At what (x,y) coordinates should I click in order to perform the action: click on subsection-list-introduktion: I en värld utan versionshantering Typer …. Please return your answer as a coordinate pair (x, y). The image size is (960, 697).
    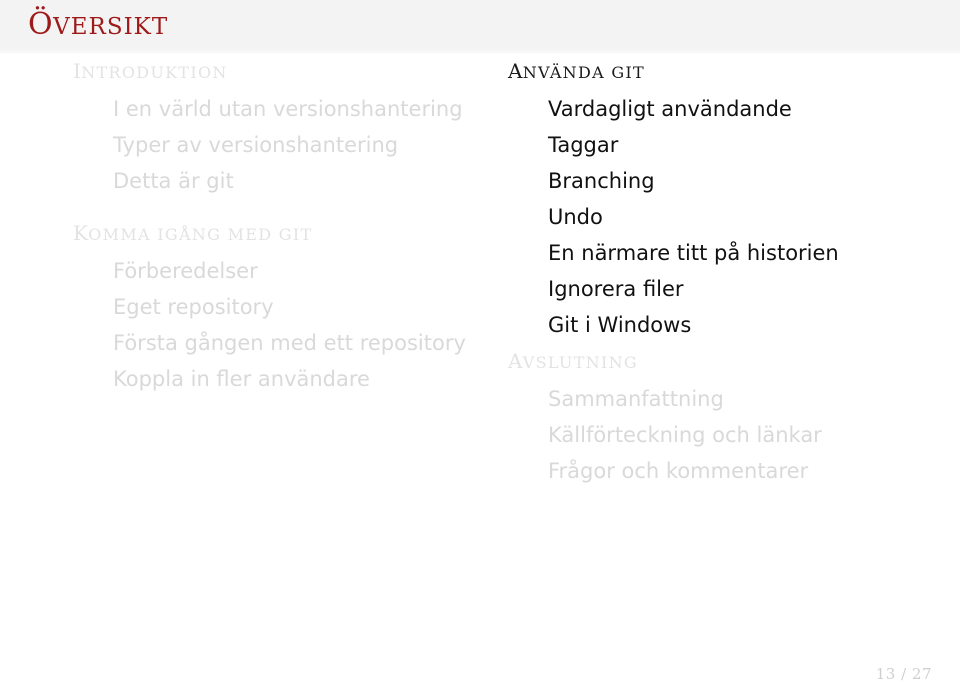
    Looking at the image, I should click on (273, 145).